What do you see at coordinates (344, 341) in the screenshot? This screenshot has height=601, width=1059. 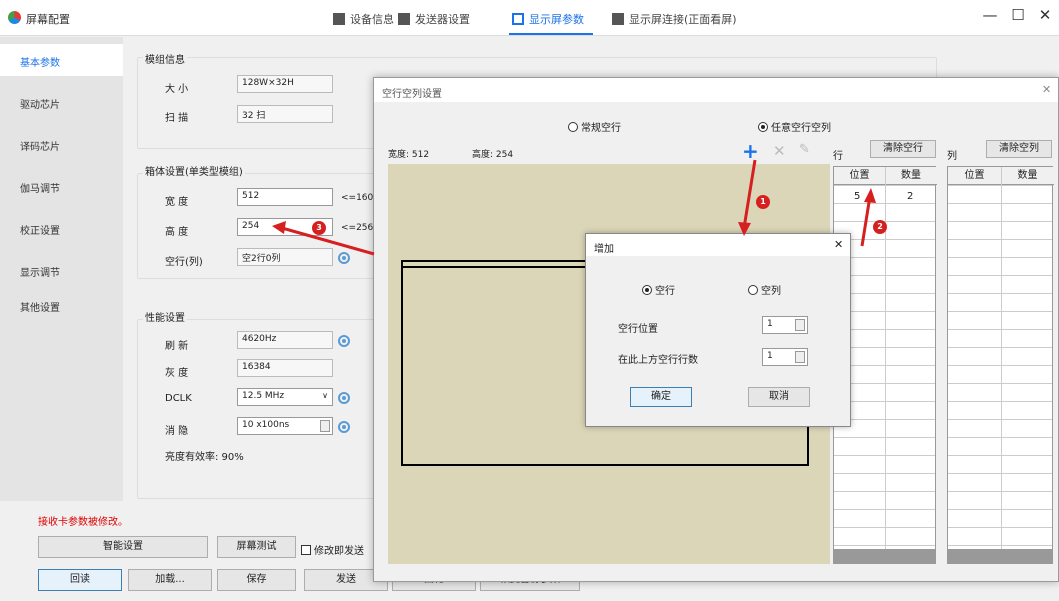 I see `refresh-gear-icon` at bounding box center [344, 341].